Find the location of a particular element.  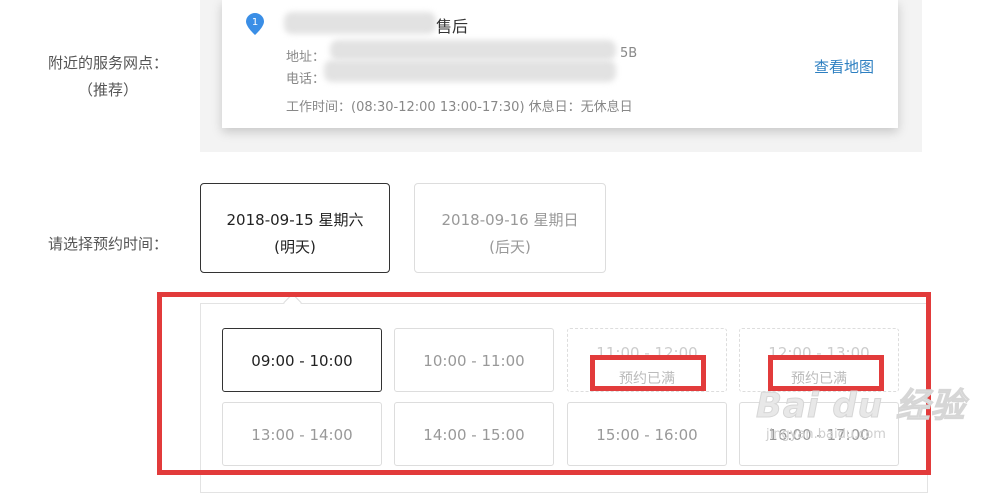

time-slot: 13:00 - 14:00 is located at coordinates (302, 434).